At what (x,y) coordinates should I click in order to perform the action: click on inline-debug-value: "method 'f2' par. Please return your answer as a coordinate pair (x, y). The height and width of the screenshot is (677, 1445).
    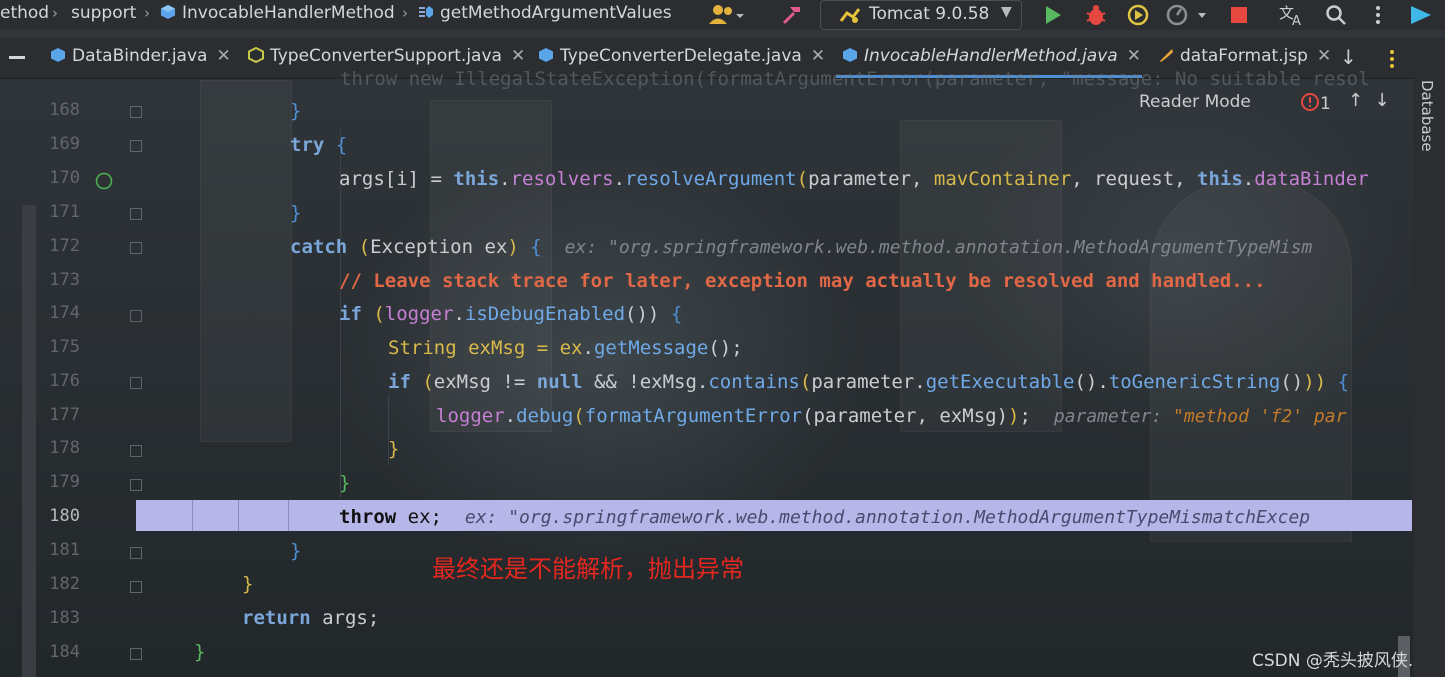
    Looking at the image, I should click on (1260, 416).